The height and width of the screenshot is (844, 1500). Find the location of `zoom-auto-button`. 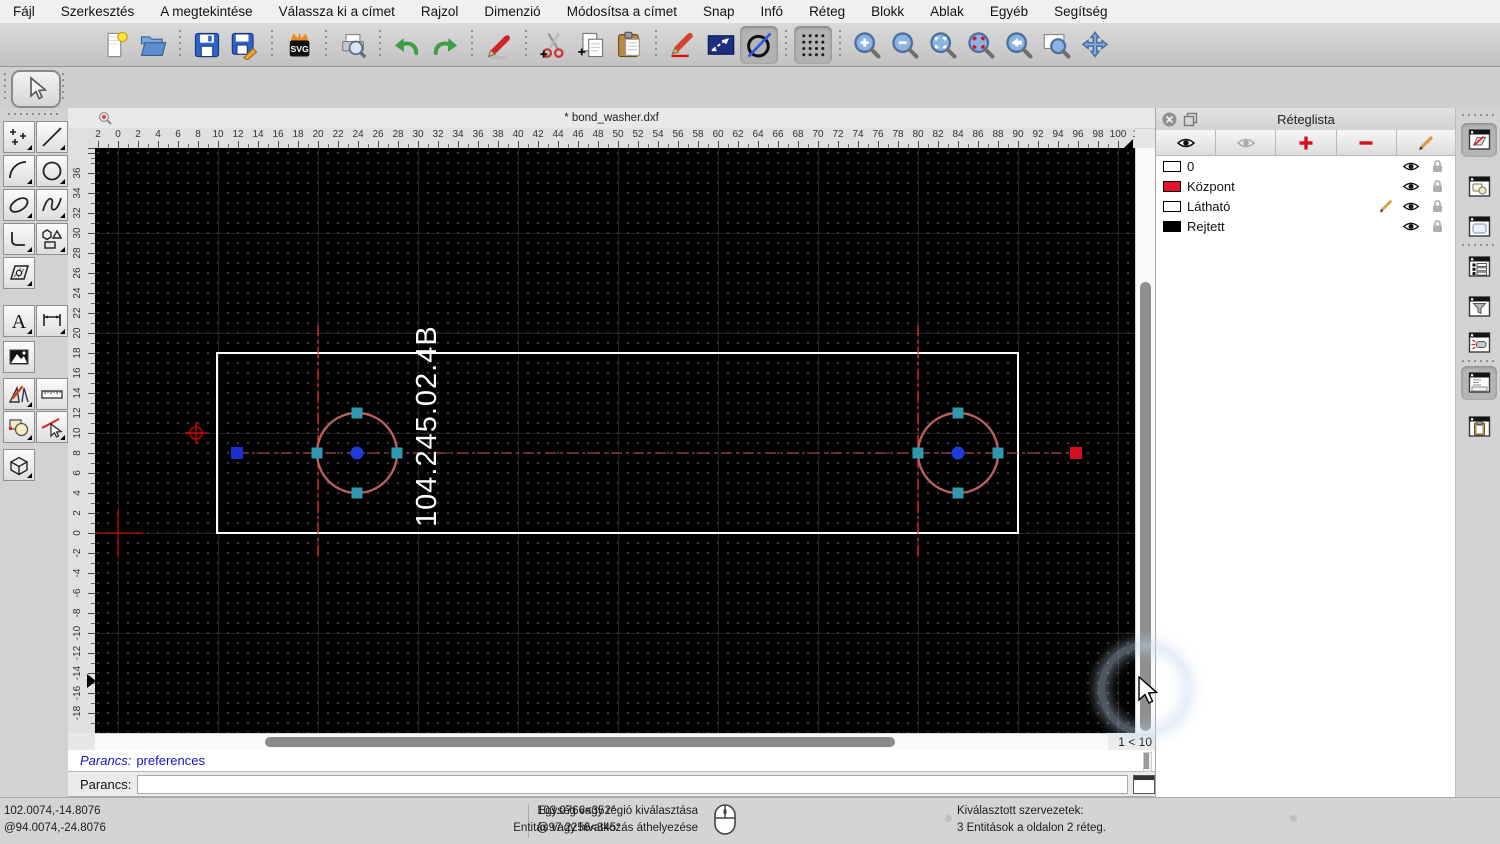

zoom-auto-button is located at coordinates (943, 45).